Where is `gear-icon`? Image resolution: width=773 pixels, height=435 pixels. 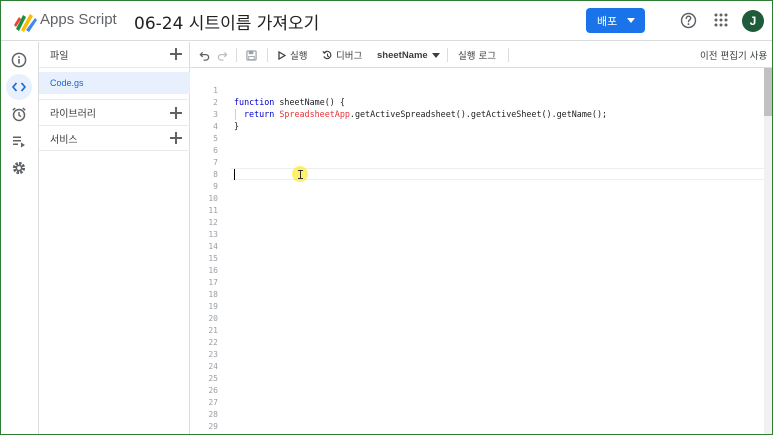
gear-icon is located at coordinates (19, 168).